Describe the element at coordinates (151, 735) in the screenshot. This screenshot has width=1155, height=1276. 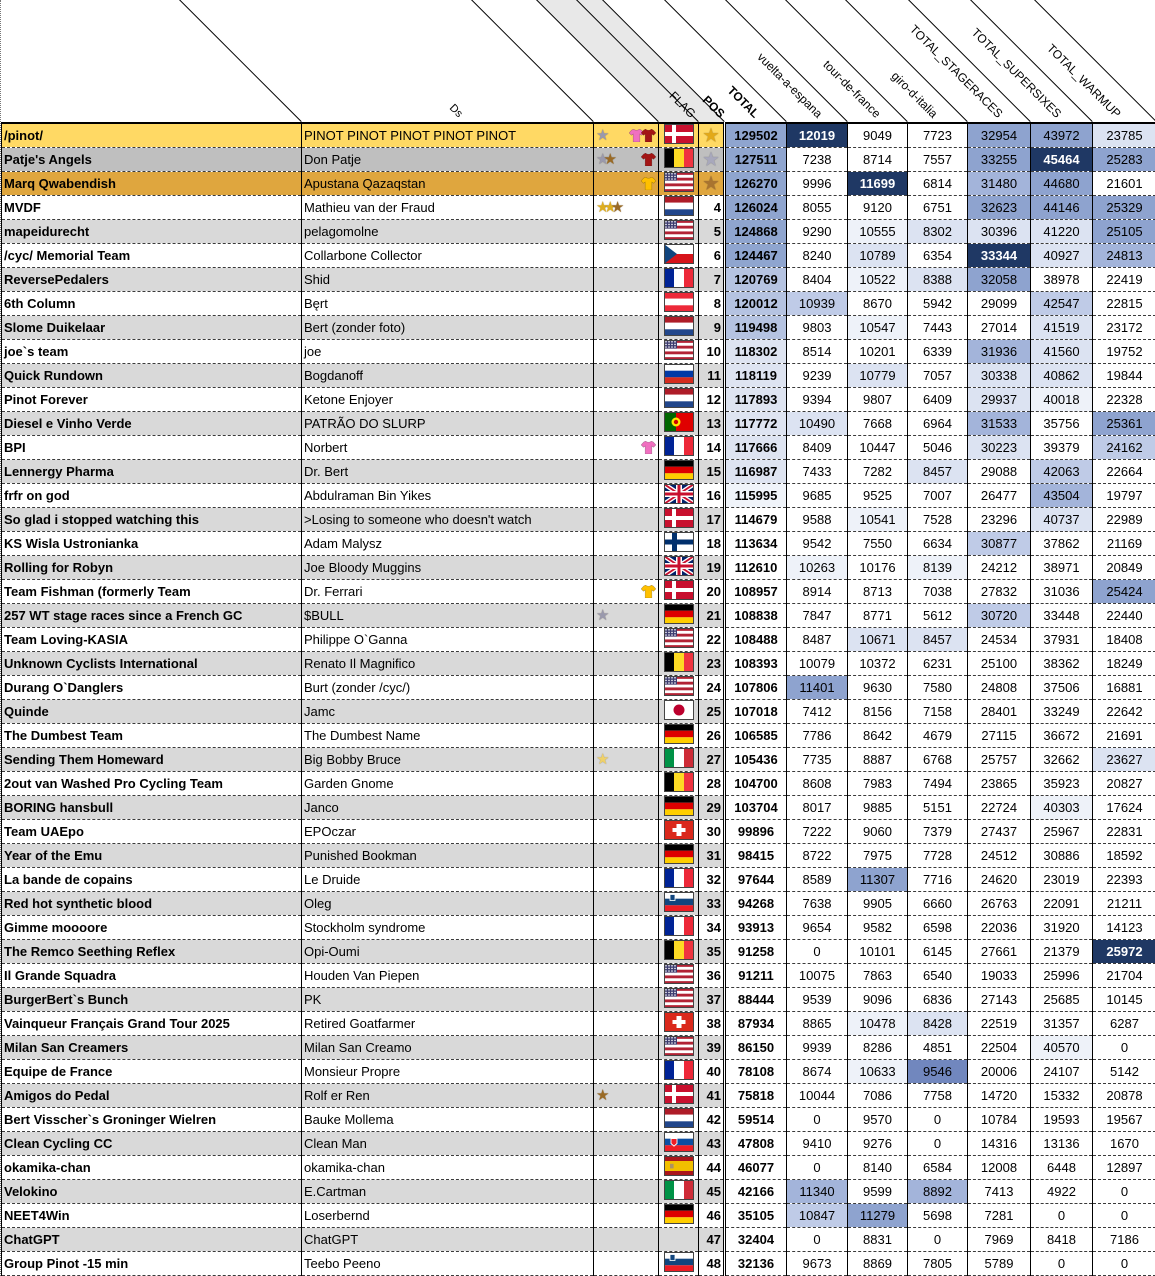
I see `team-cell: The Dumbest Team` at that location.